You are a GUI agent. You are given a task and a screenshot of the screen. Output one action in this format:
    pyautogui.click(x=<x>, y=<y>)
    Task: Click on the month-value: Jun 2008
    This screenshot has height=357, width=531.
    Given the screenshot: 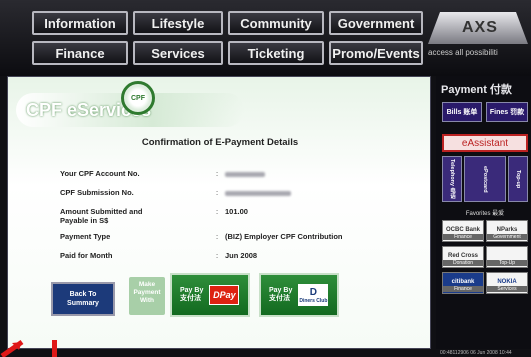 What is the action you would take?
    pyautogui.click(x=241, y=255)
    